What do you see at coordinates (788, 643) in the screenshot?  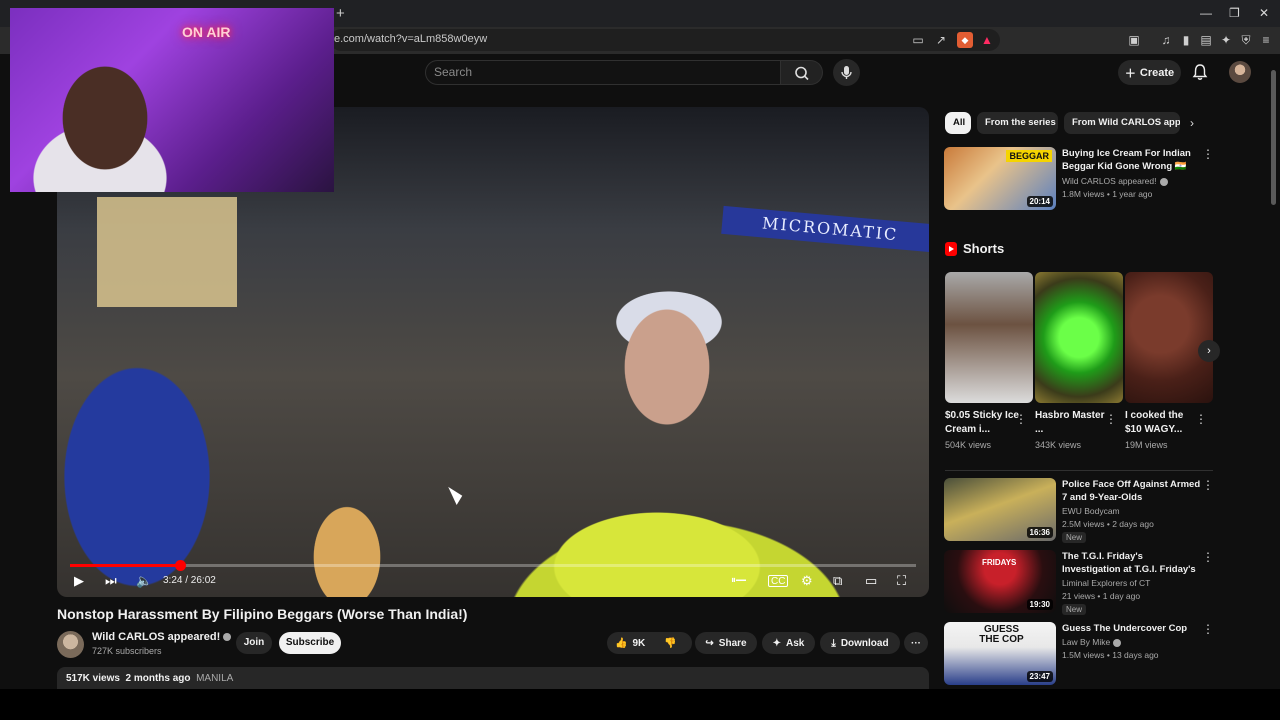 I see `ask-button: ✦ Ask` at bounding box center [788, 643].